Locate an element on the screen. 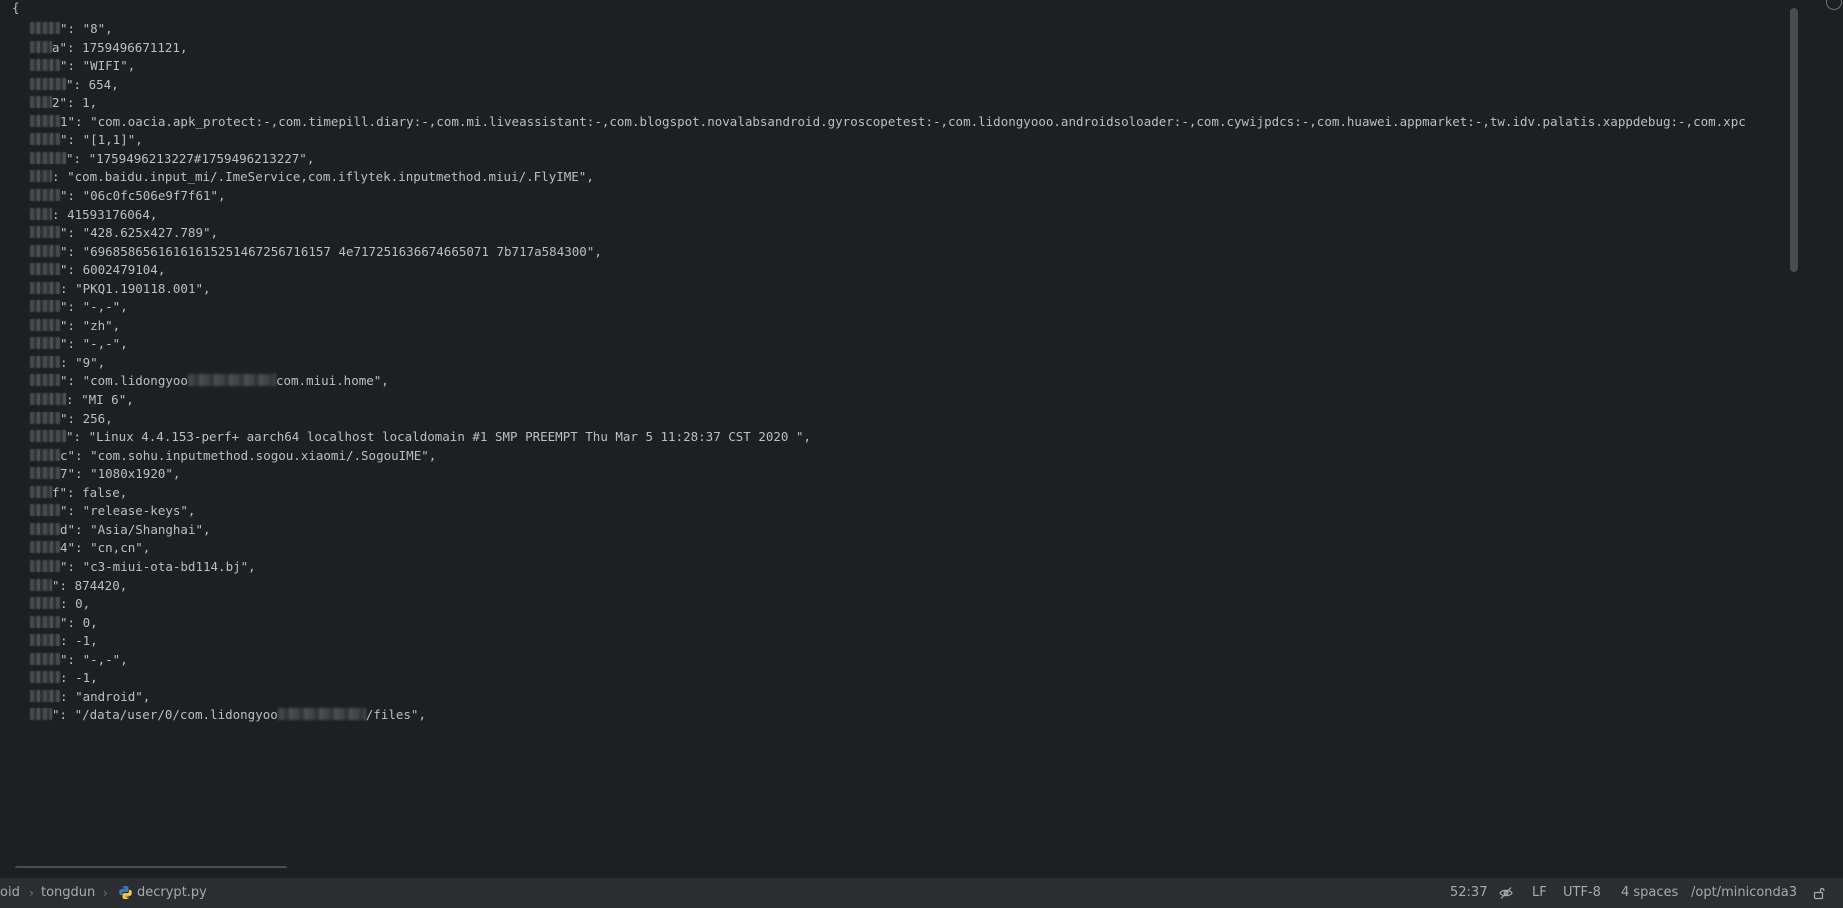 The height and width of the screenshot is (908, 1843). value-text: "zh", is located at coordinates (101, 325).